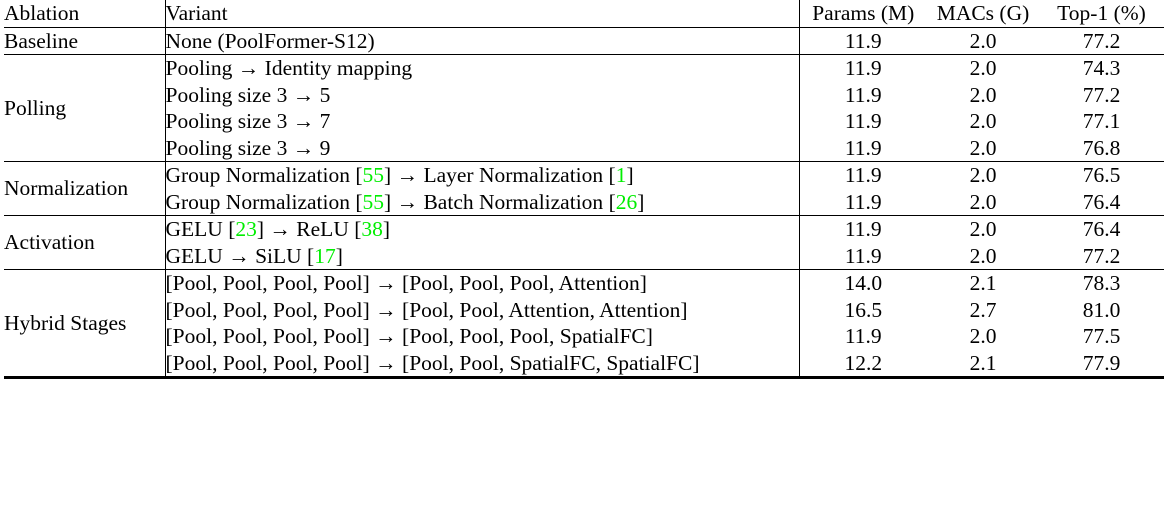 The height and width of the screenshot is (514, 1170). I want to click on citation-number: 38, so click(372, 229).